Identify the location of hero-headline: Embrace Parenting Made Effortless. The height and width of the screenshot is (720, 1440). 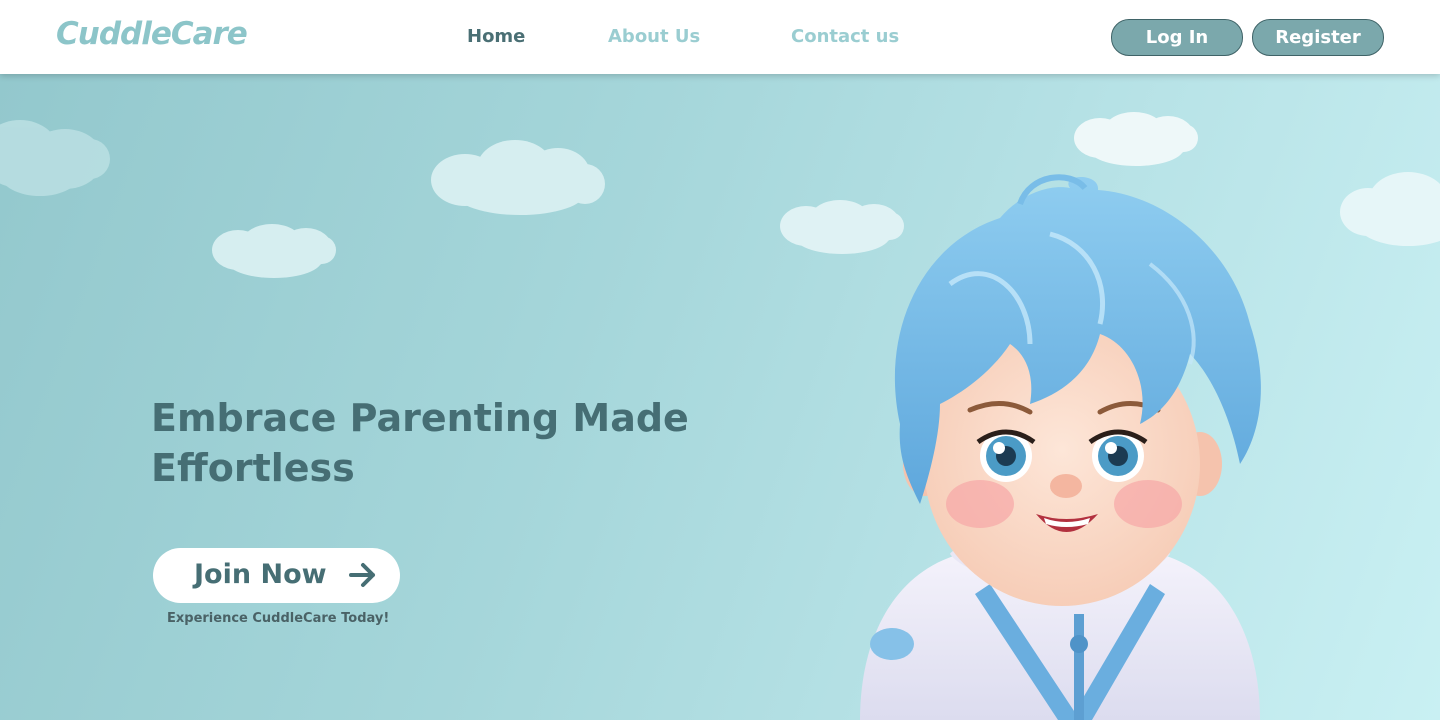
(431, 443).